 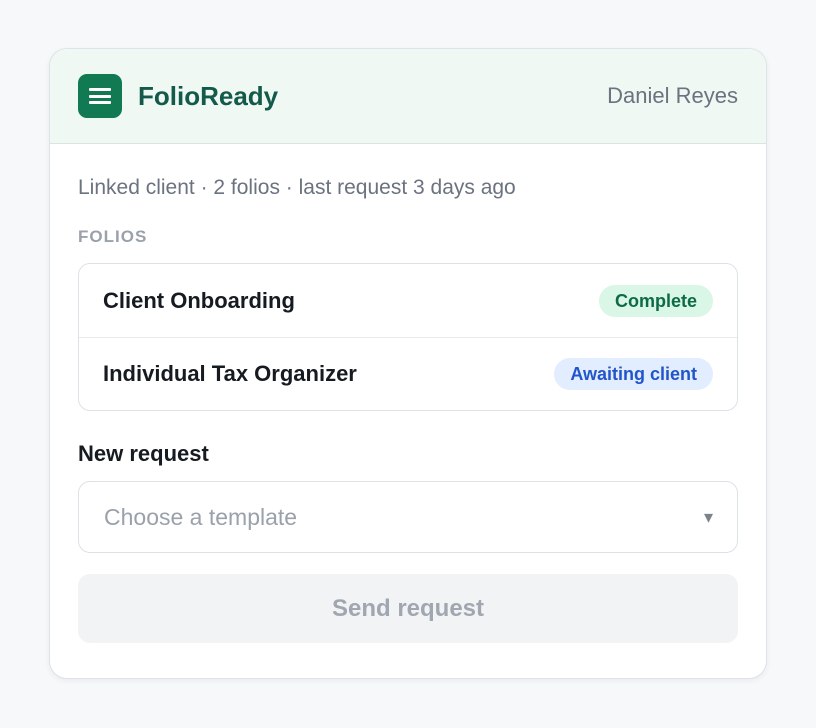 I want to click on send-request-button: Send request, so click(x=408, y=608).